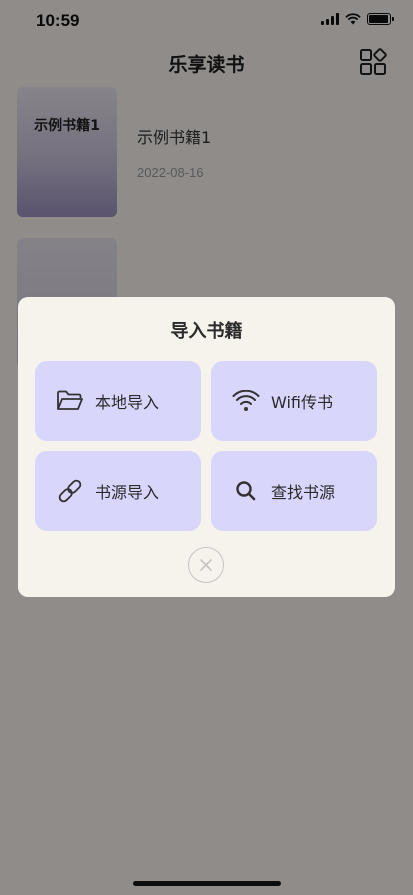  I want to click on folder-icon, so click(70, 401).